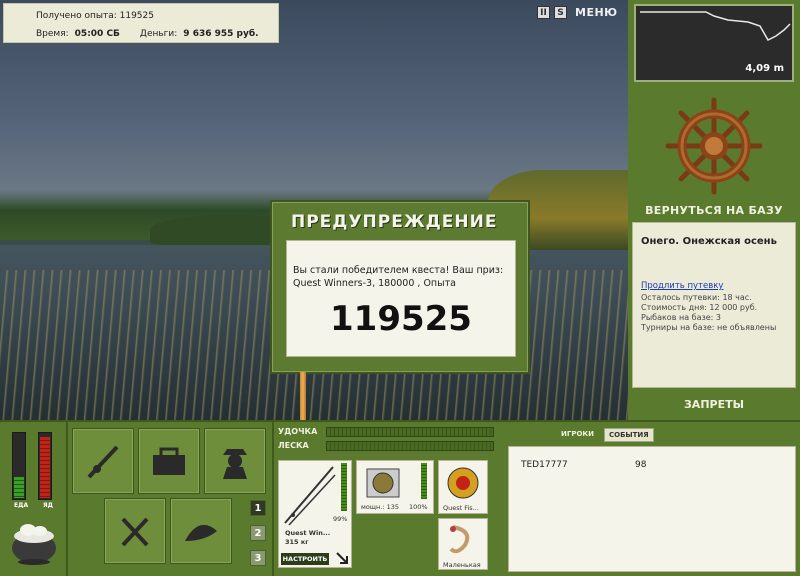 The height and width of the screenshot is (576, 800). Describe the element at coordinates (714, 404) in the screenshot. I see `bans-button: ЗАПРЕТЫ` at that location.